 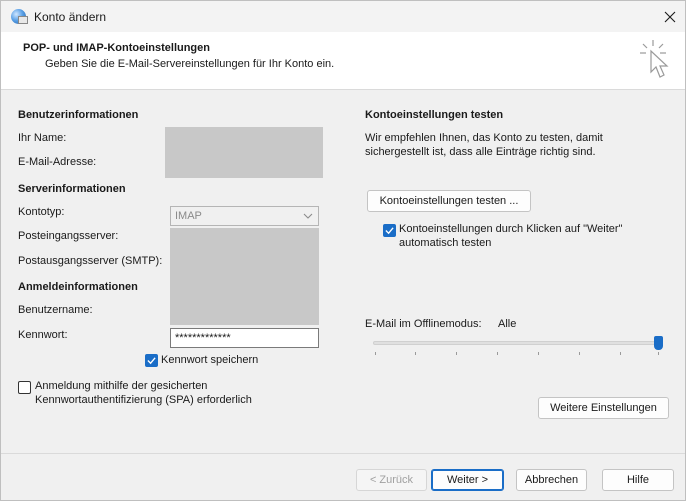 What do you see at coordinates (19, 16) in the screenshot?
I see `outlook-app-icon` at bounding box center [19, 16].